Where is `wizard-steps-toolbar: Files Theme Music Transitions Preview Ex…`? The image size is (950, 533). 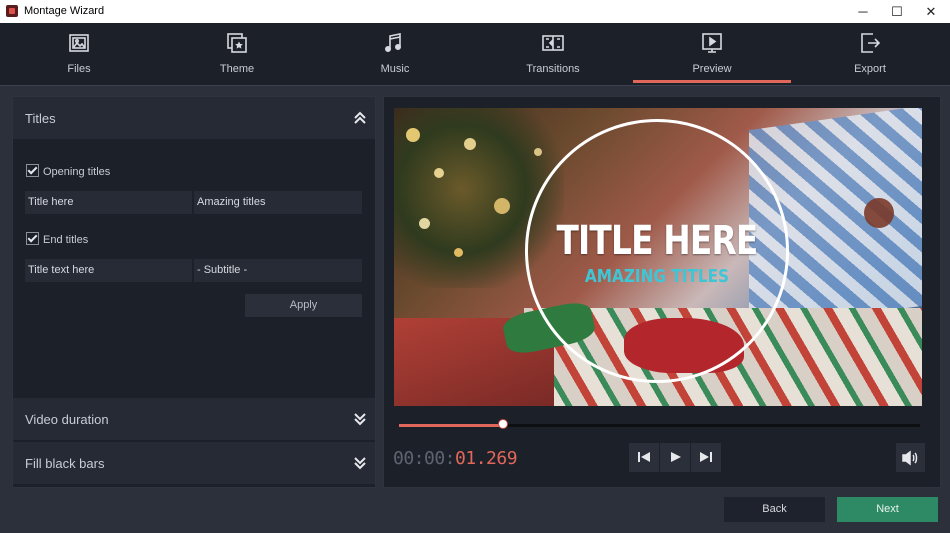 wizard-steps-toolbar: Files Theme Music Transitions Preview Ex… is located at coordinates (475, 54).